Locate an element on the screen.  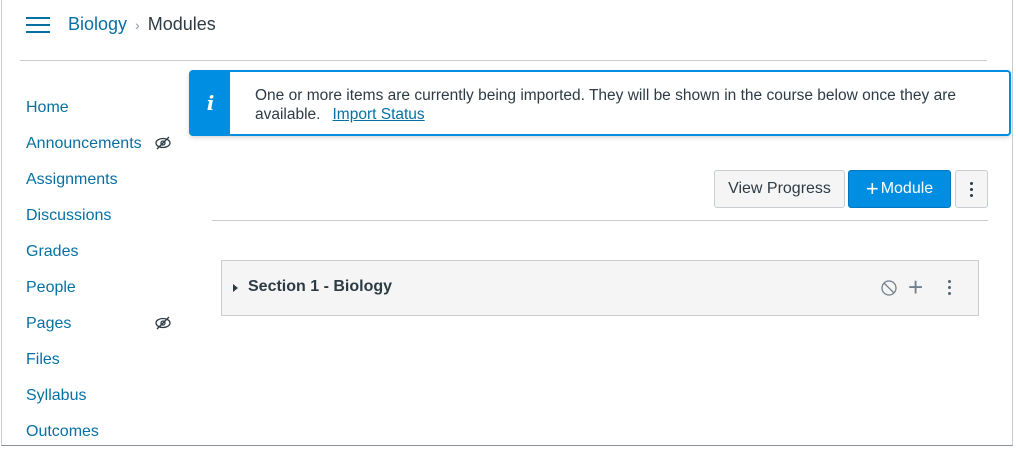
add-module-button: + Module is located at coordinates (899, 189).